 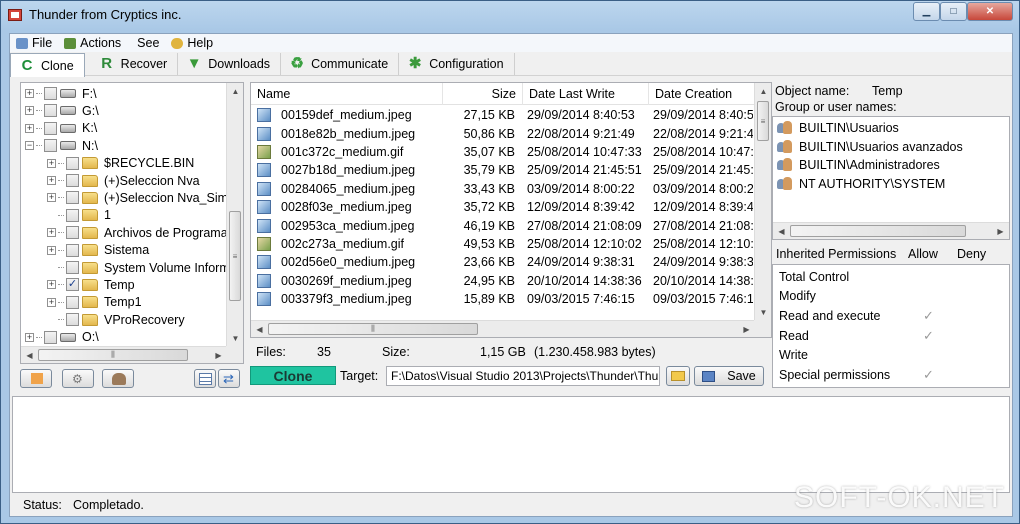 I want to click on clone-button: Clone, so click(x=293, y=375).